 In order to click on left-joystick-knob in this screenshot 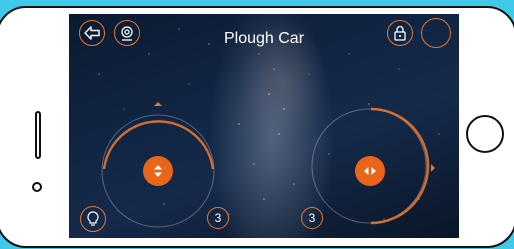, I will do `click(158, 171)`.